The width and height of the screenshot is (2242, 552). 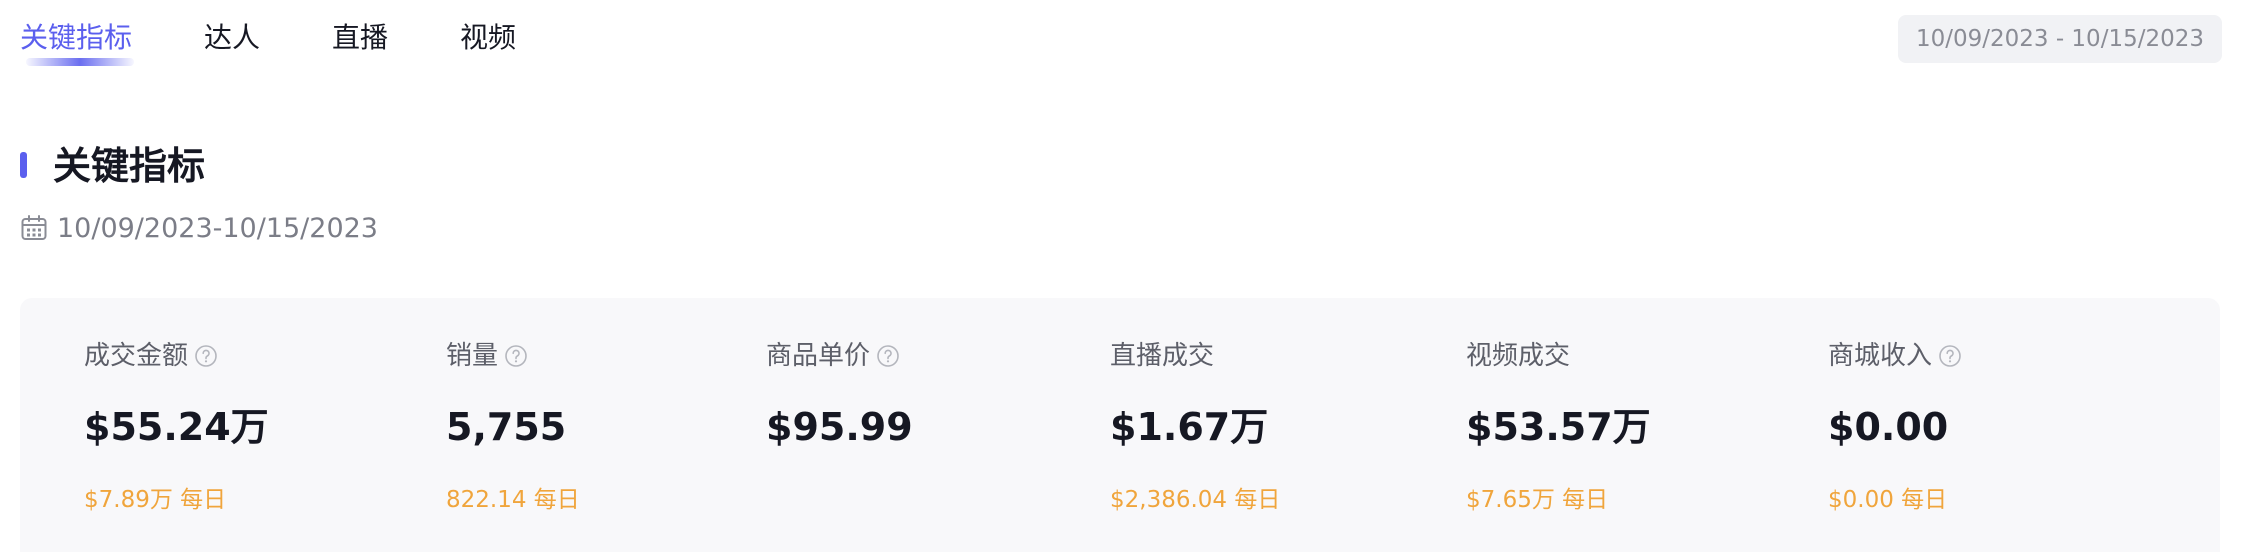 I want to click on date-range-picker: 10/09/2023 - 10/15/2023, so click(x=2059, y=39).